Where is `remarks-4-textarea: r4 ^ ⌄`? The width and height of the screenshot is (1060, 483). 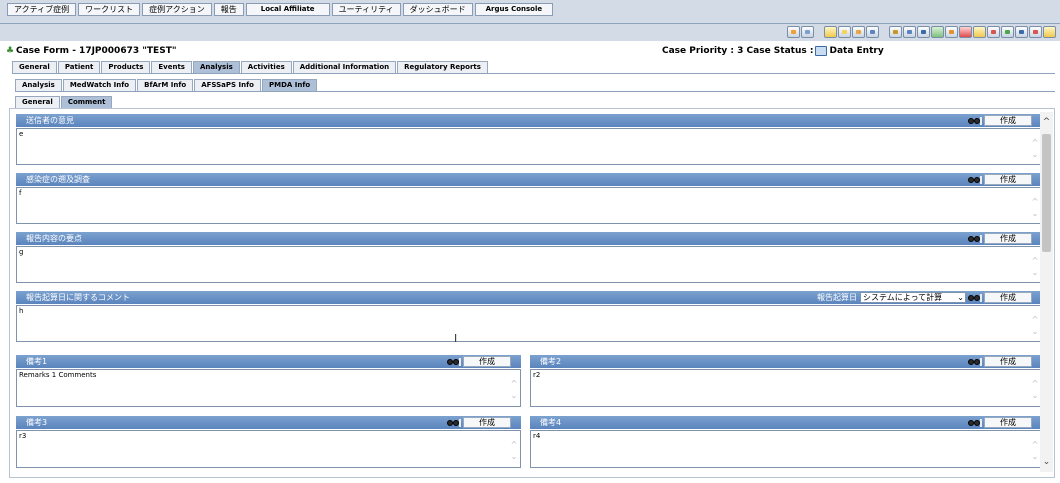 remarks-4-textarea: r4 ^ ⌄ is located at coordinates (786, 449).